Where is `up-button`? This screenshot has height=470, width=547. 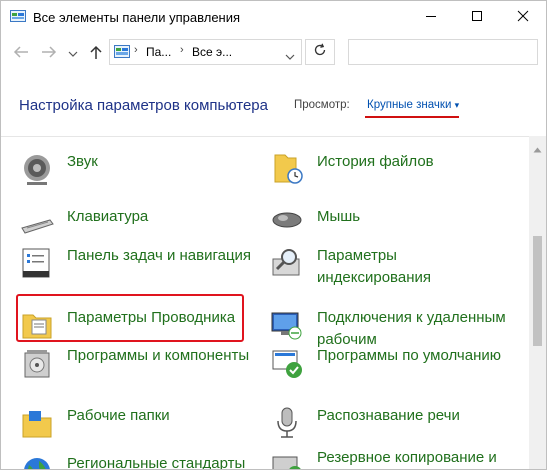
up-button is located at coordinates (96, 54).